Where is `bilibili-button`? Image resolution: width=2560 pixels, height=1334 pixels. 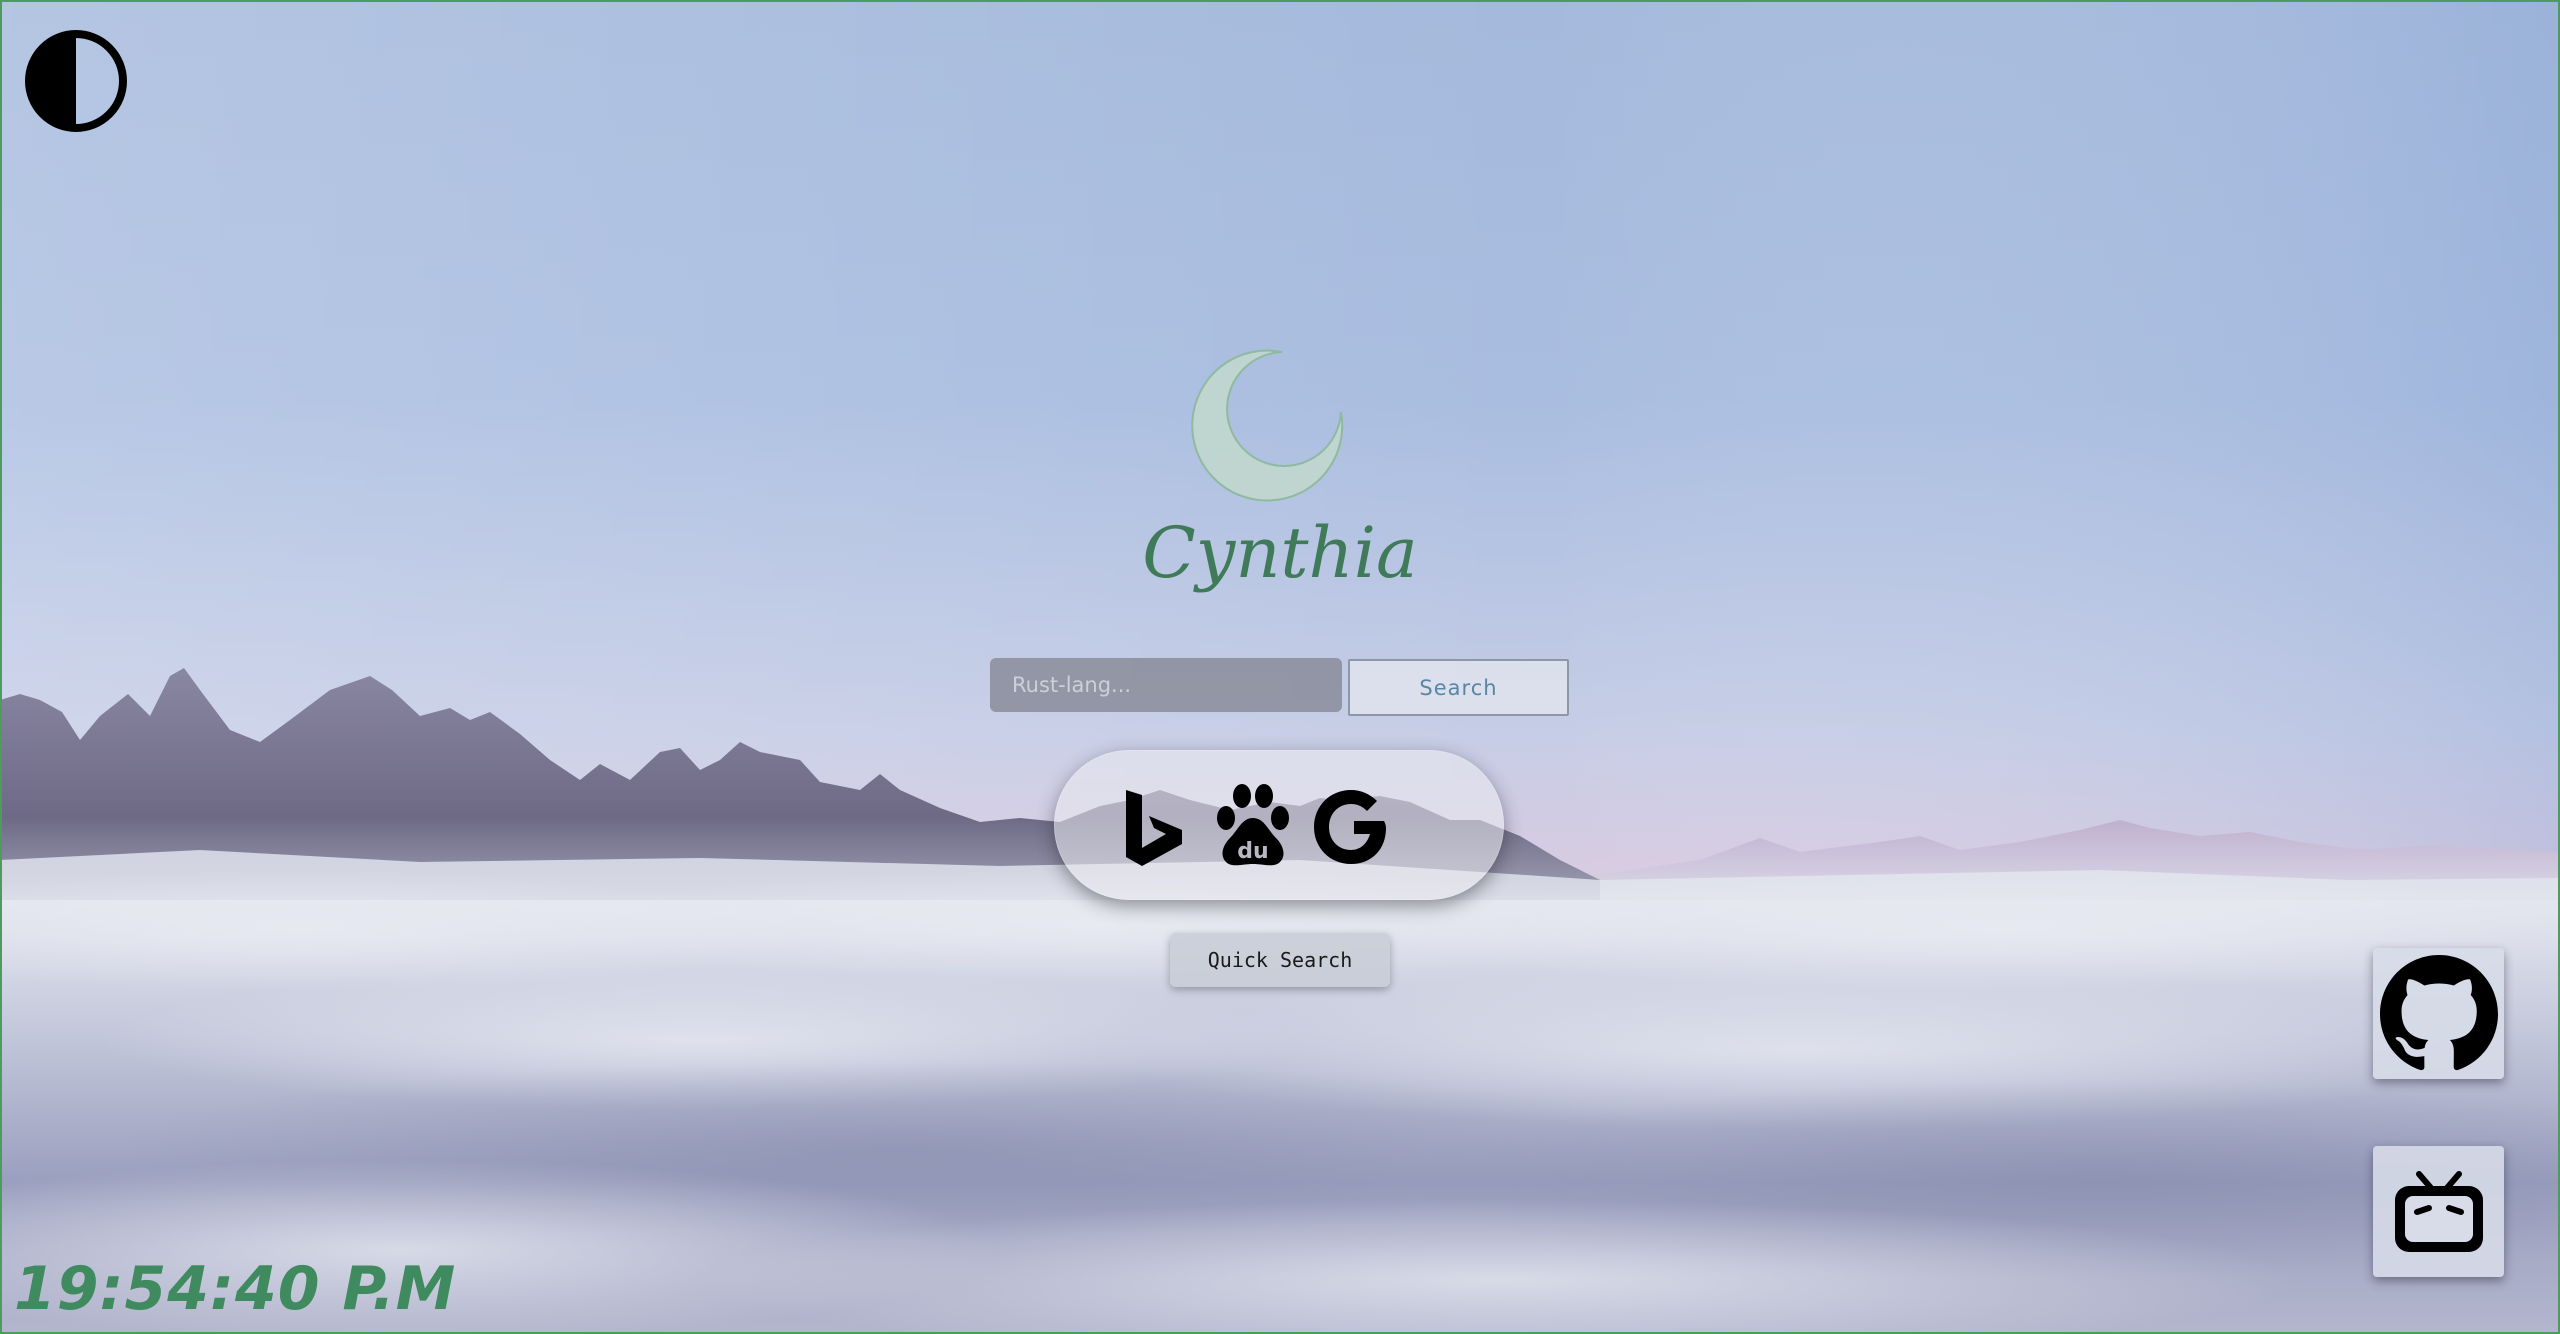
bilibili-button is located at coordinates (2438, 1211).